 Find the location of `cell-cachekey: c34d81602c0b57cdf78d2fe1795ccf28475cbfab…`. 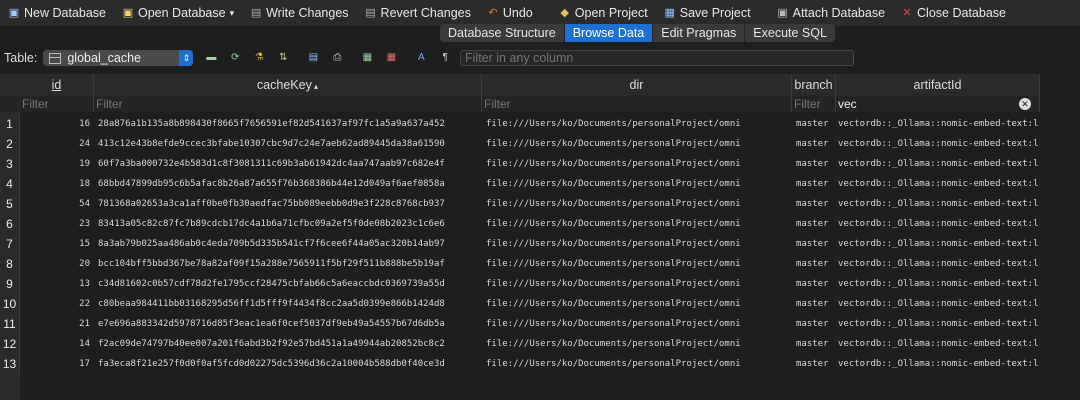

cell-cachekey: c34d81602c0b57cdf78d2fe1795ccf28475cbfab… is located at coordinates (290, 284).